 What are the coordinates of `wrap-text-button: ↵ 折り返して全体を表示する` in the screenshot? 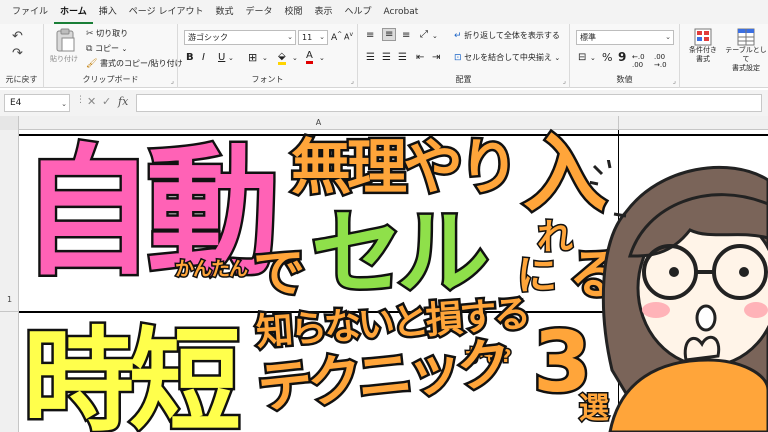 It's located at (507, 35).